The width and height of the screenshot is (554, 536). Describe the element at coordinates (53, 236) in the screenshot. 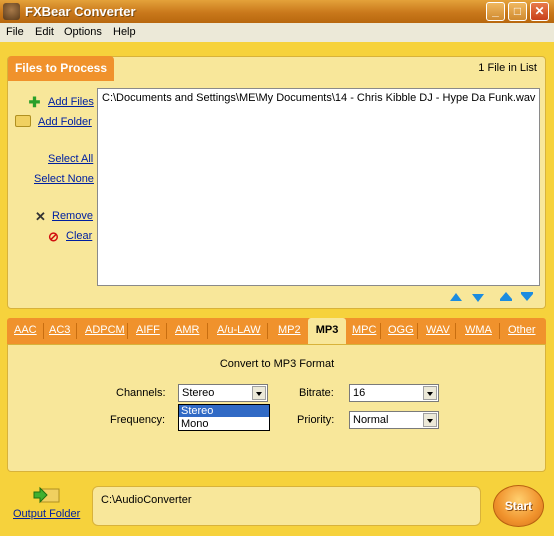

I see `clear-no-icon: ⊘` at that location.